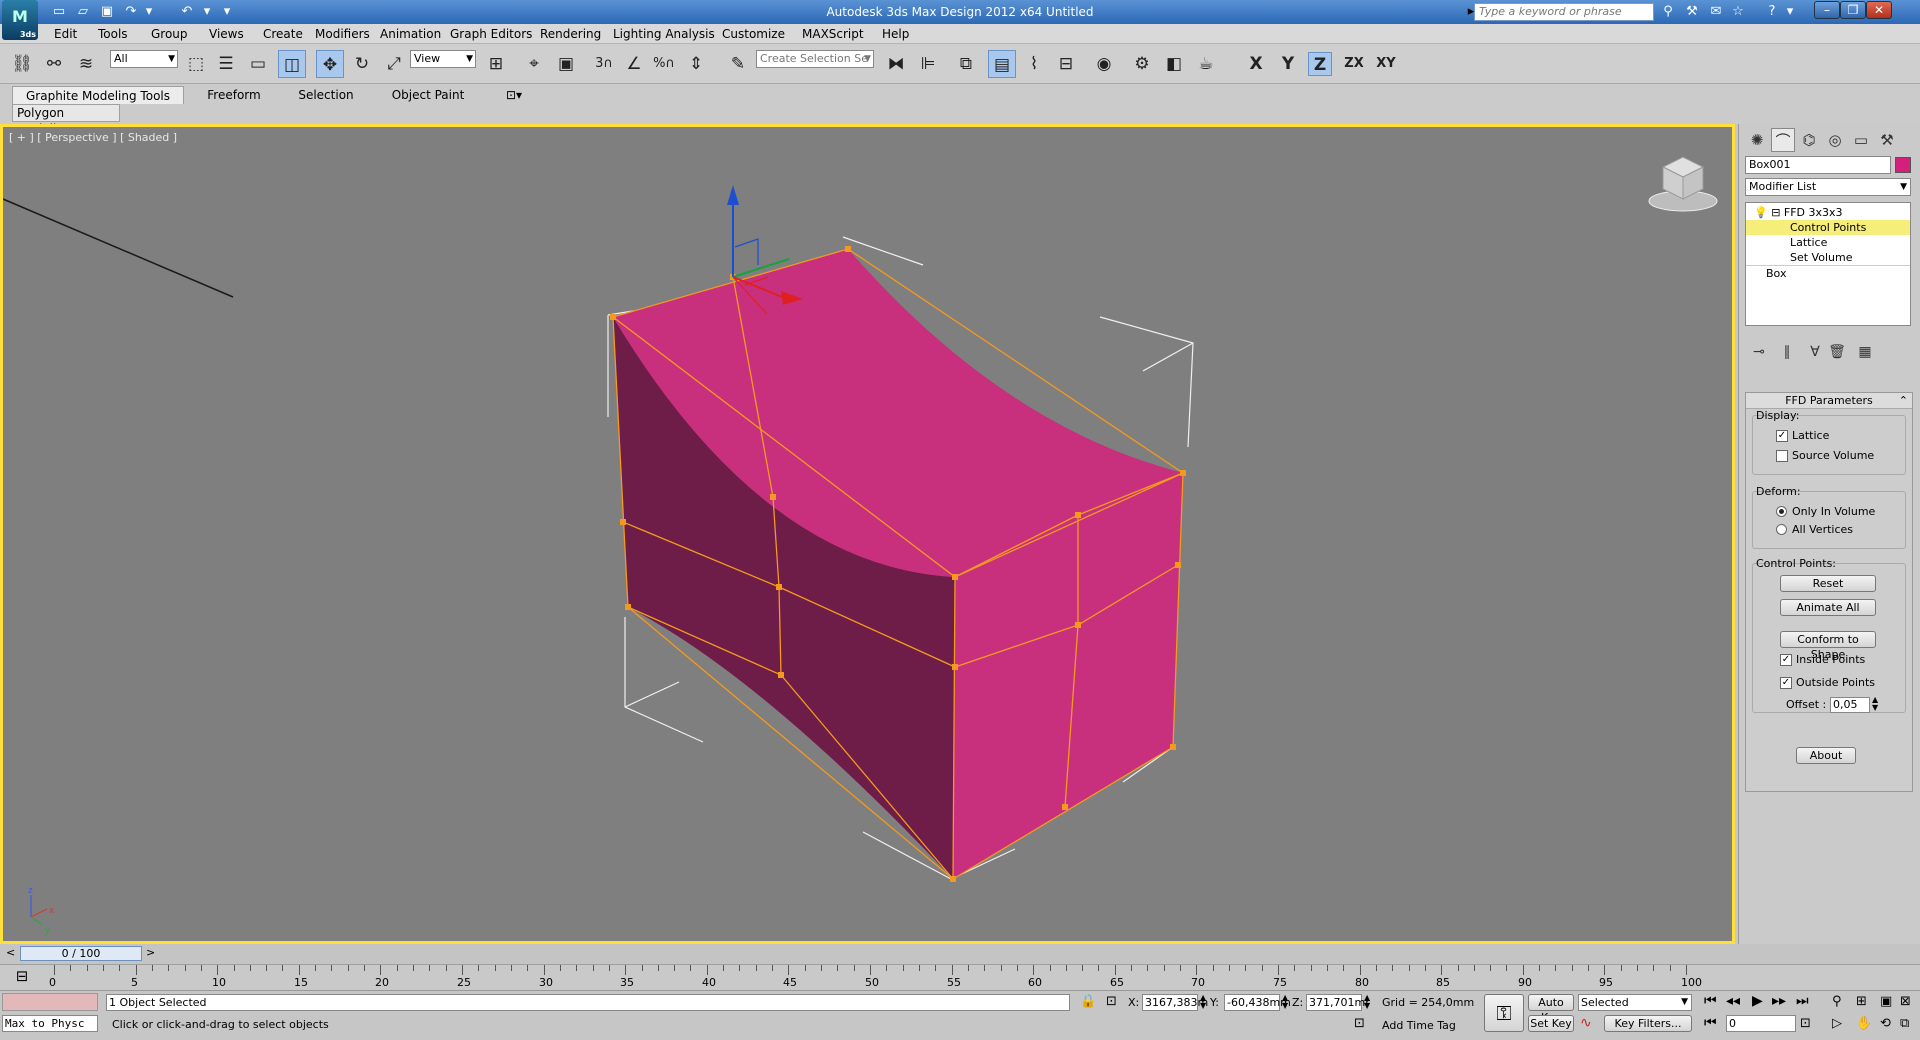 This screenshot has height=1040, width=1920. Describe the element at coordinates (1828, 607) in the screenshot. I see `animate-all-button: Animate All` at that location.